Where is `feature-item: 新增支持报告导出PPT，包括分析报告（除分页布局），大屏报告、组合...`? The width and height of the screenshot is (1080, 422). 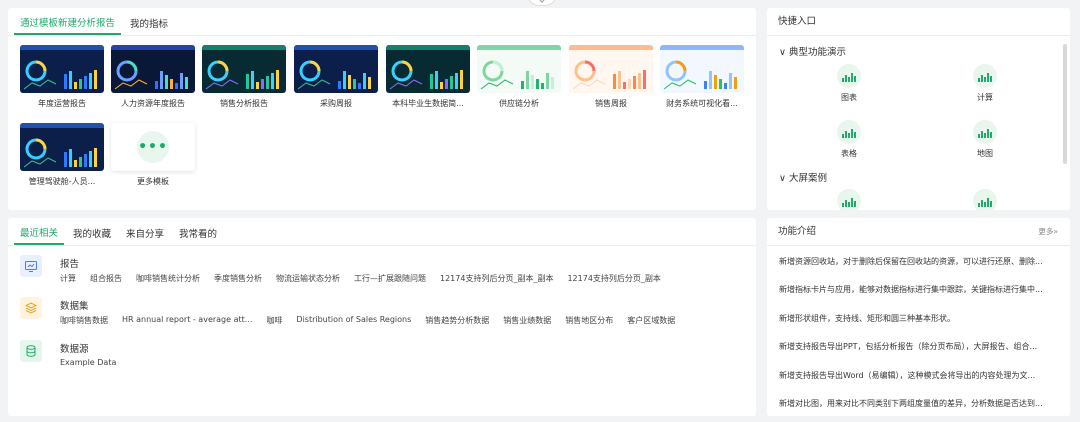
feature-item: 新增支持报告导出PPT，包括分析报告（除分页布局），大屏报告、组合... is located at coordinates (918, 346).